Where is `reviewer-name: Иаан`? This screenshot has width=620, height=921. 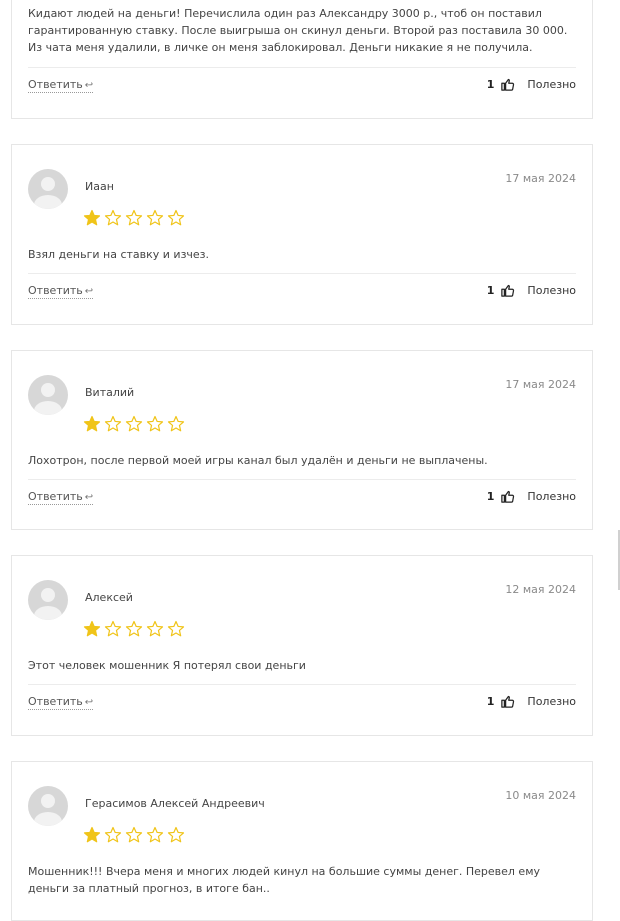
reviewer-name: Иаан is located at coordinates (99, 186).